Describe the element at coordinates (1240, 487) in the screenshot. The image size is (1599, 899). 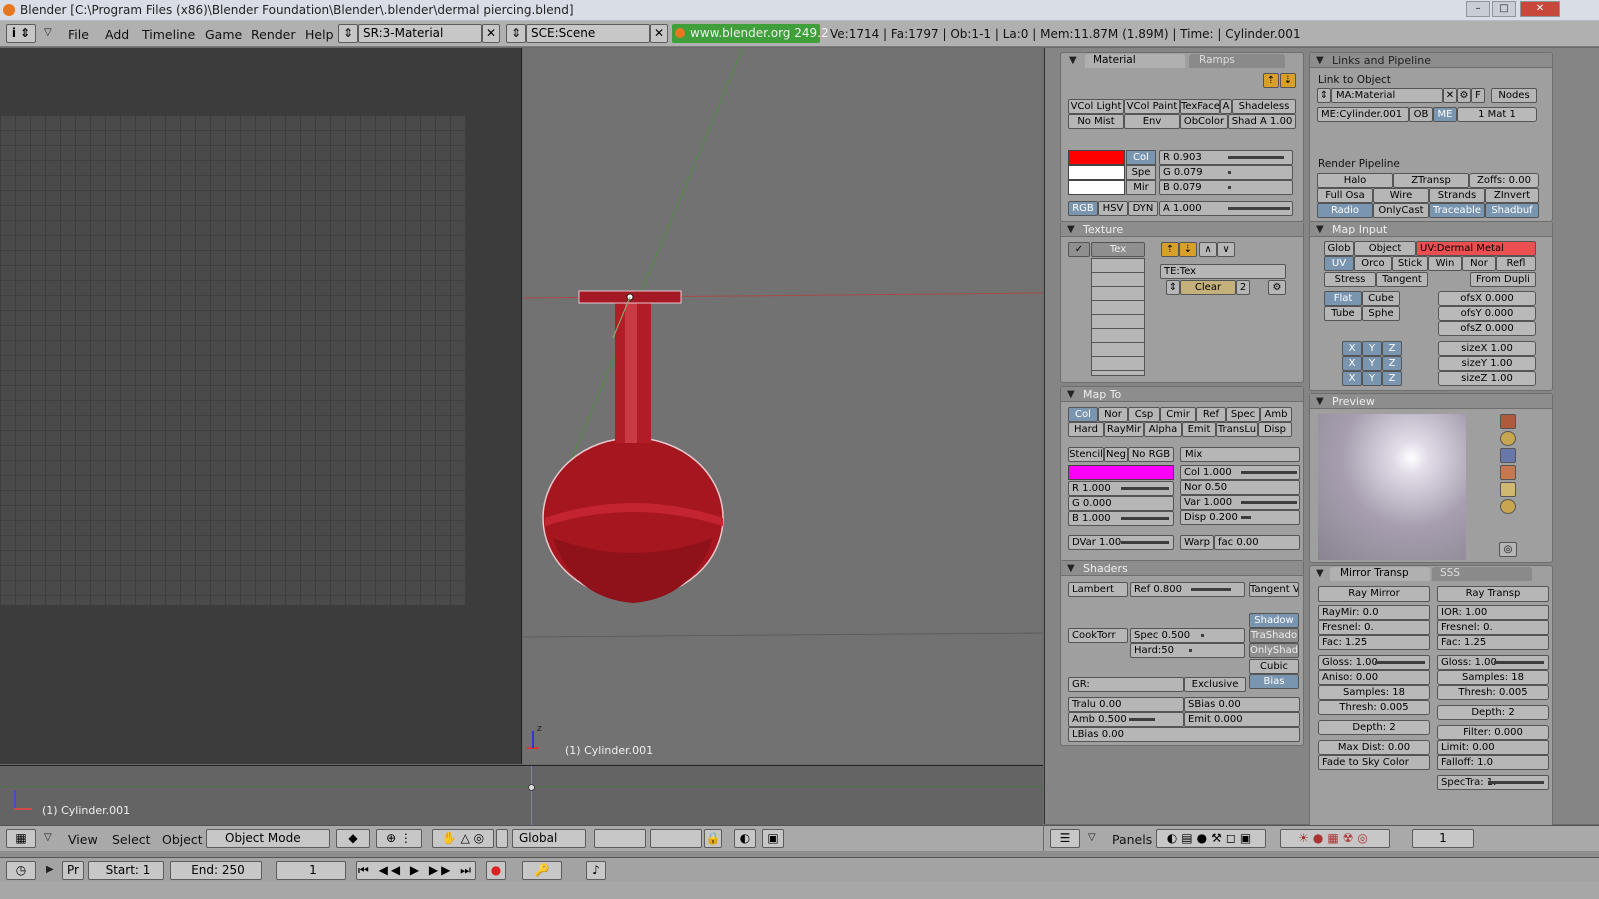
I see `nor-factor-slider: Nor 0.50` at that location.